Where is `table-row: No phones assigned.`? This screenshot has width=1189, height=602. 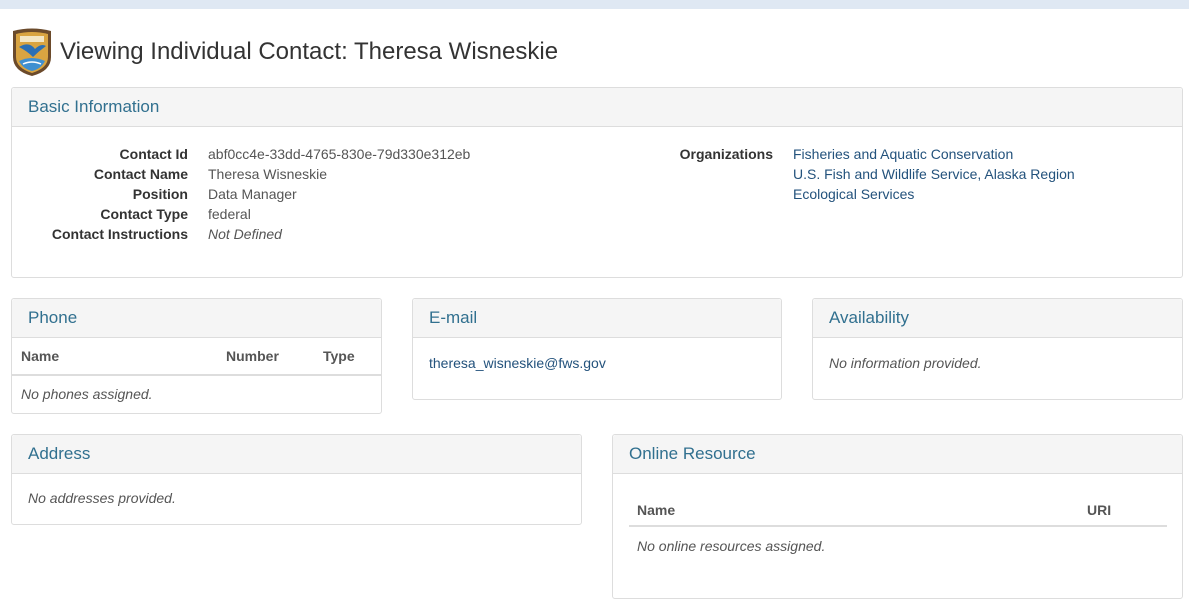 table-row: No phones assigned. is located at coordinates (196, 393).